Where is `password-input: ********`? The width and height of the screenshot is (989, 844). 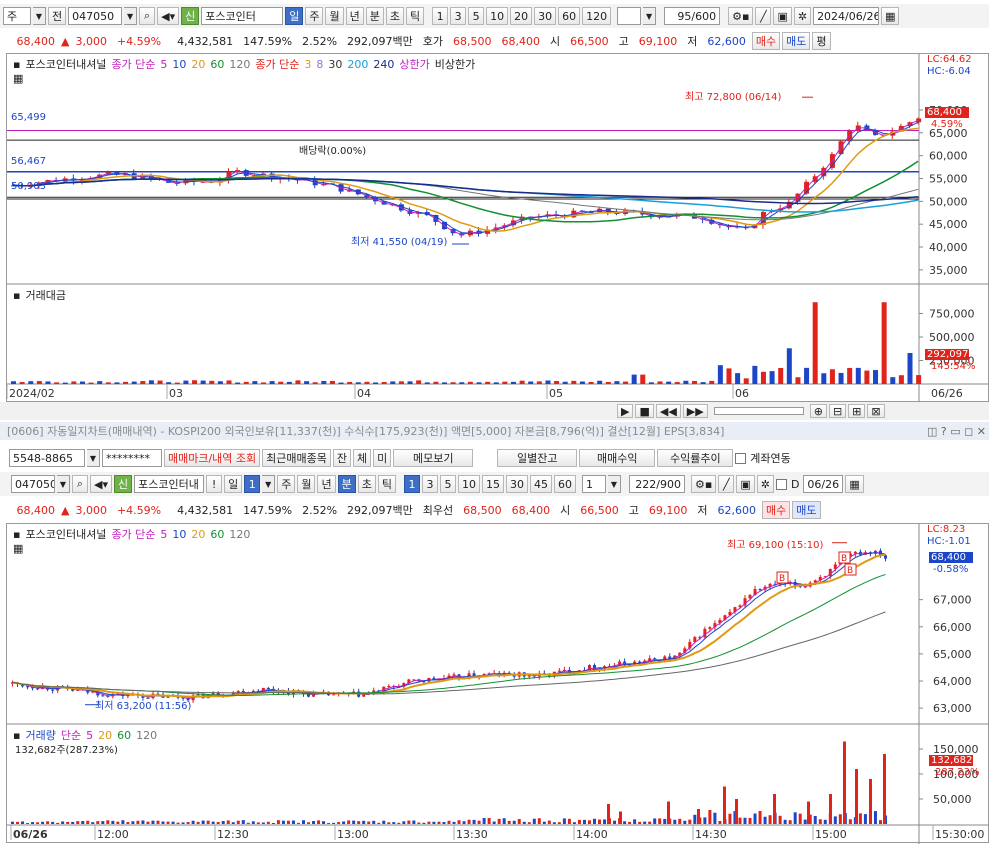 password-input: ******** is located at coordinates (132, 458).